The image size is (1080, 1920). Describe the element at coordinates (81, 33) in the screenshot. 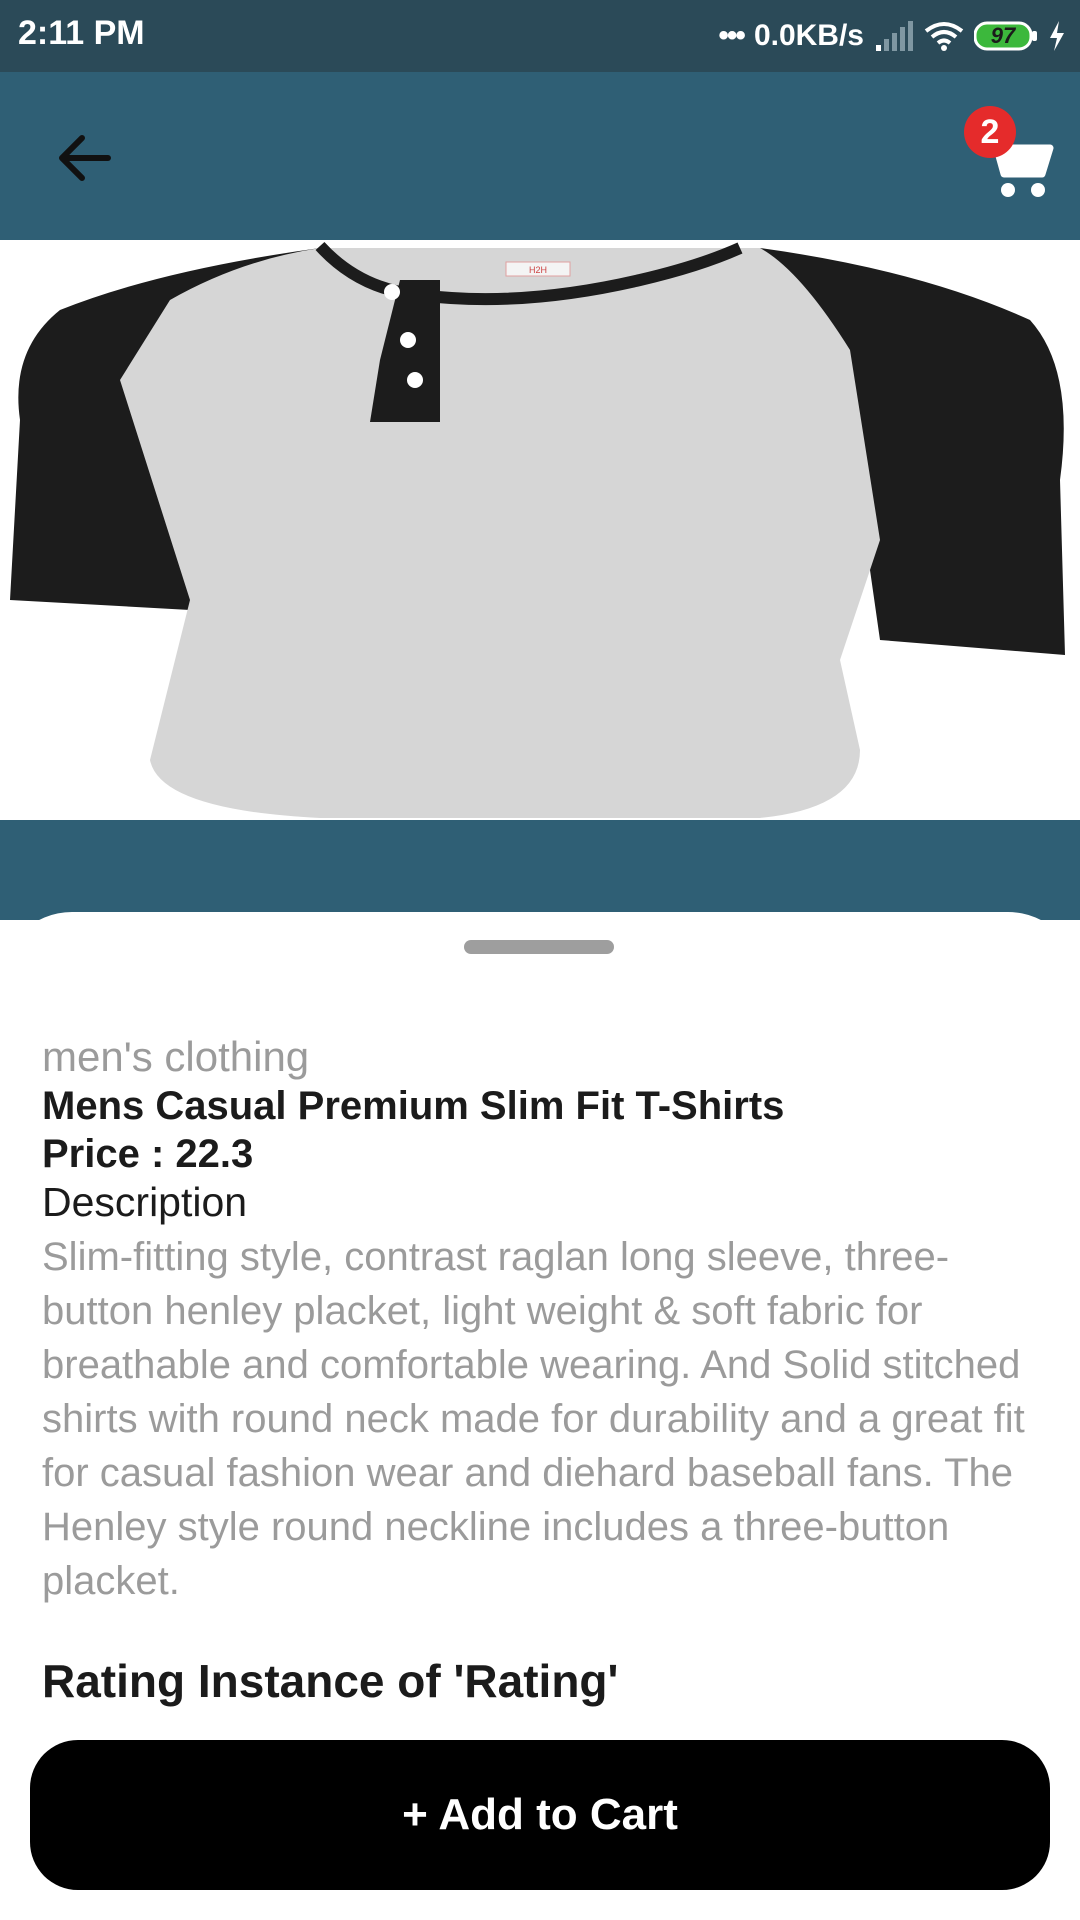

I see `status-time: 2:11 PM` at that location.